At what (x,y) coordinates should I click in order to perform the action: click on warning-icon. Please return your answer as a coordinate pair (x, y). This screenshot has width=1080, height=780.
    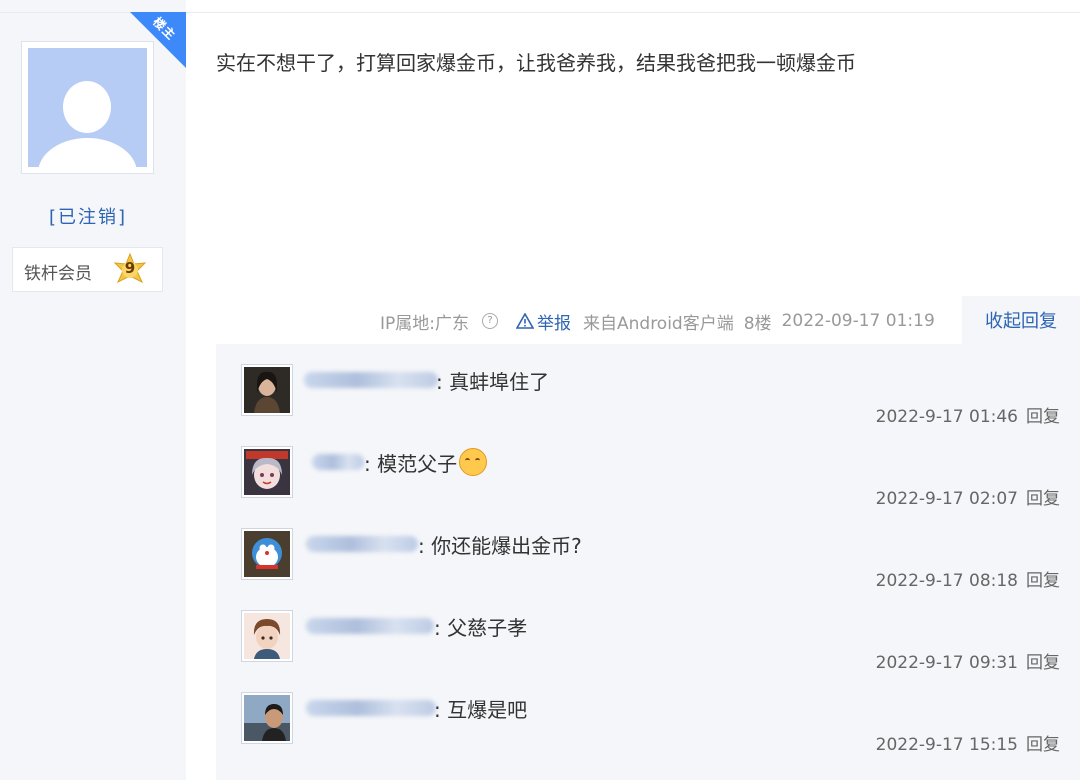
    Looking at the image, I should click on (525, 321).